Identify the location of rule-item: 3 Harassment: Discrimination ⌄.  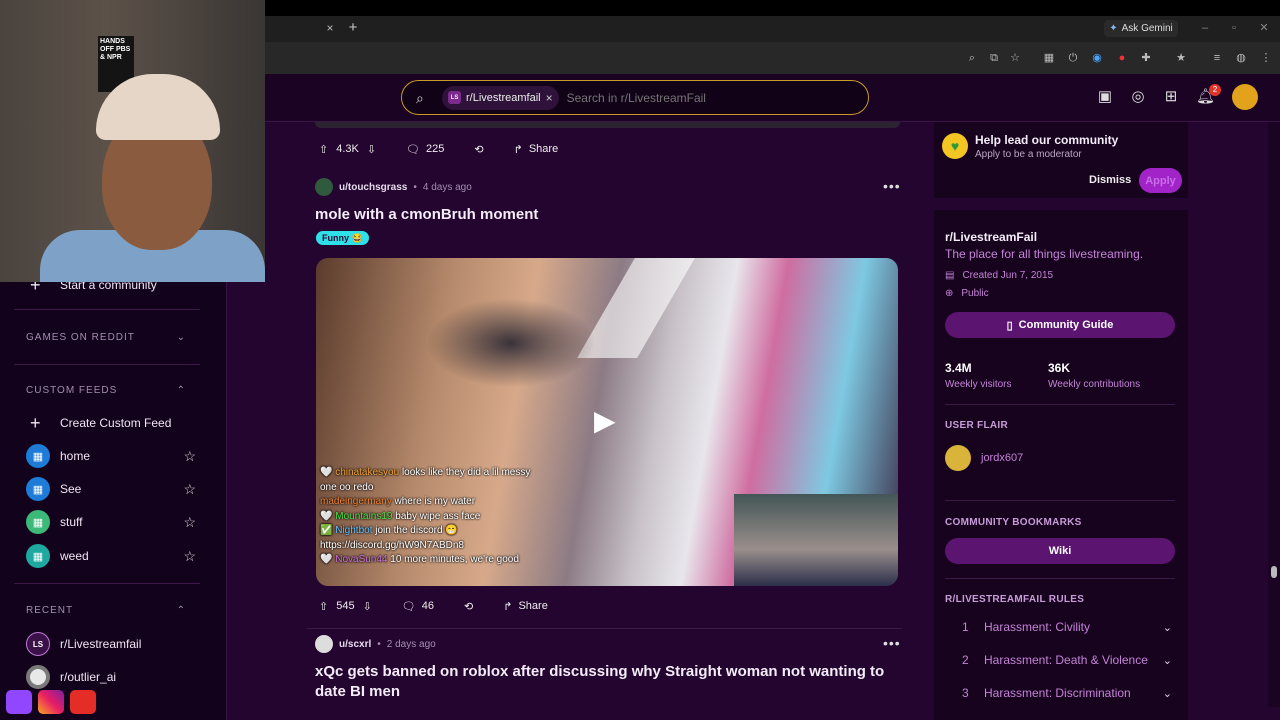
(1067, 693).